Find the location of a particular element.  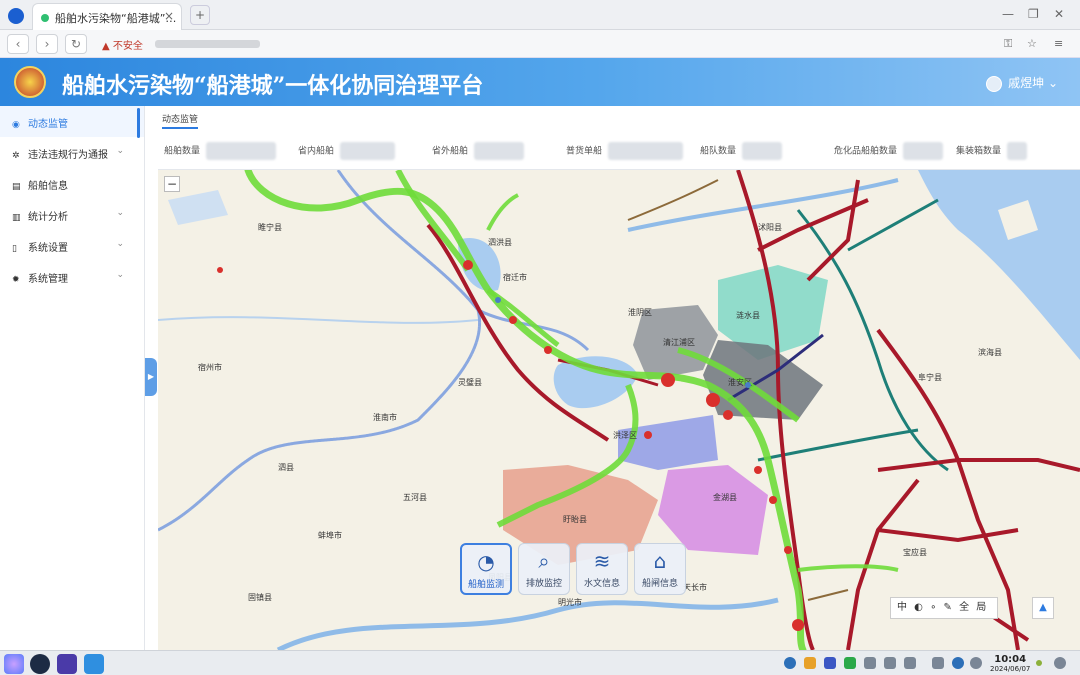

browser-app-icon is located at coordinates (40, 664).